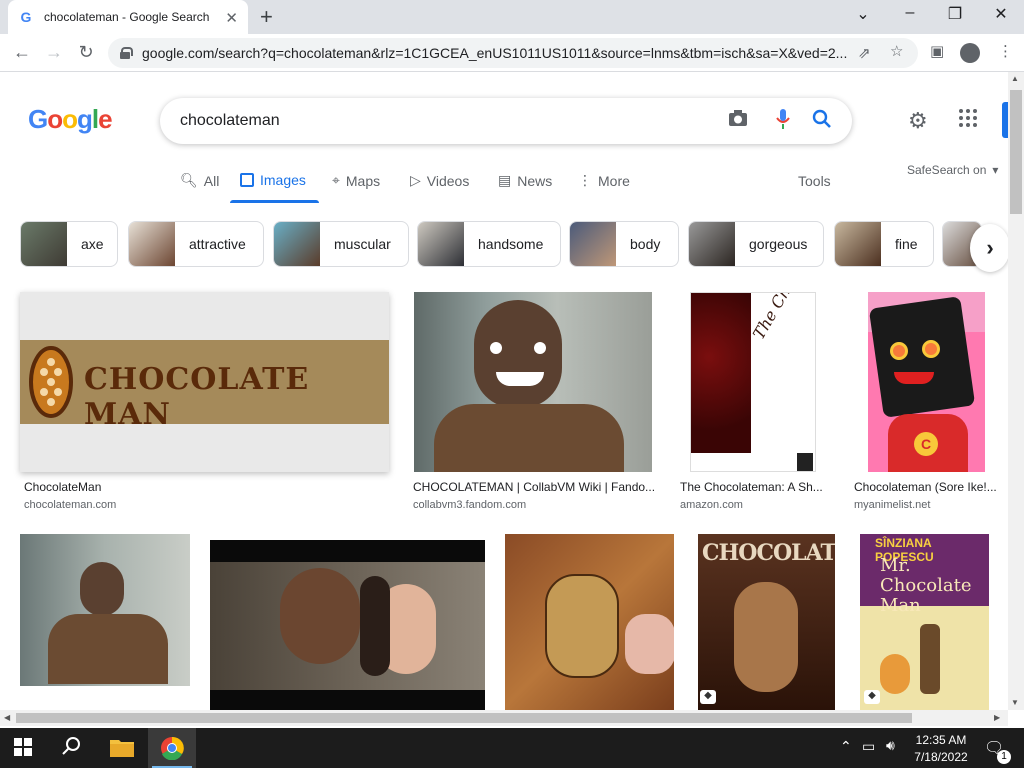  Describe the element at coordinates (604, 180) in the screenshot. I see `tab-more: ⋮ More` at that location.